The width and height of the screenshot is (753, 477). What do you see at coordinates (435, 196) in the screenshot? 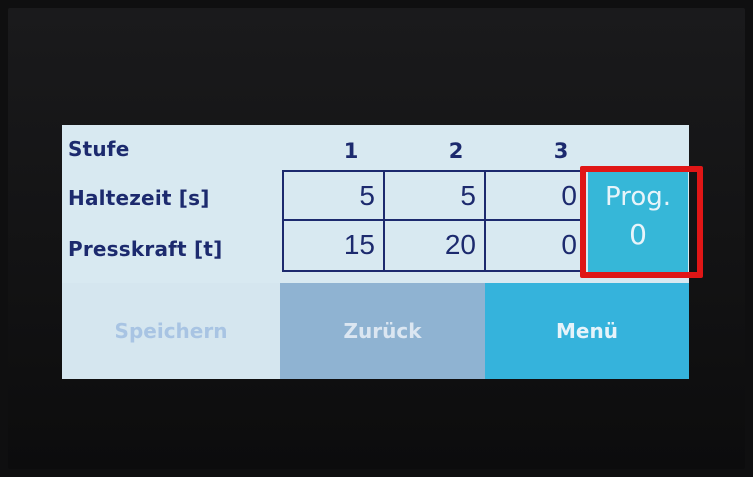
I see `haltezeit-stufe-2: 5` at bounding box center [435, 196].